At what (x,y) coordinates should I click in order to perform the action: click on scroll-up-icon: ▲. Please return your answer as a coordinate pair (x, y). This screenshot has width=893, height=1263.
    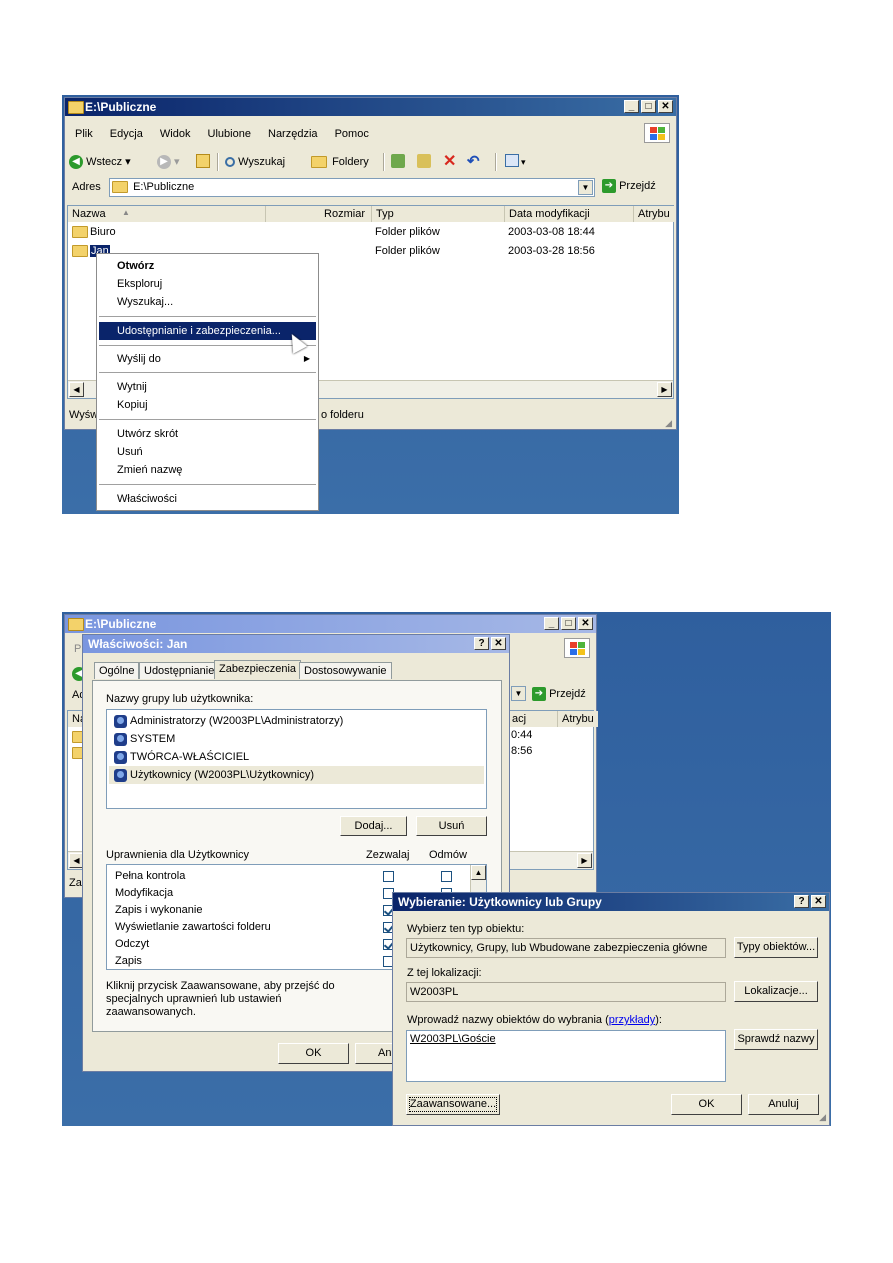
    Looking at the image, I should click on (478, 872).